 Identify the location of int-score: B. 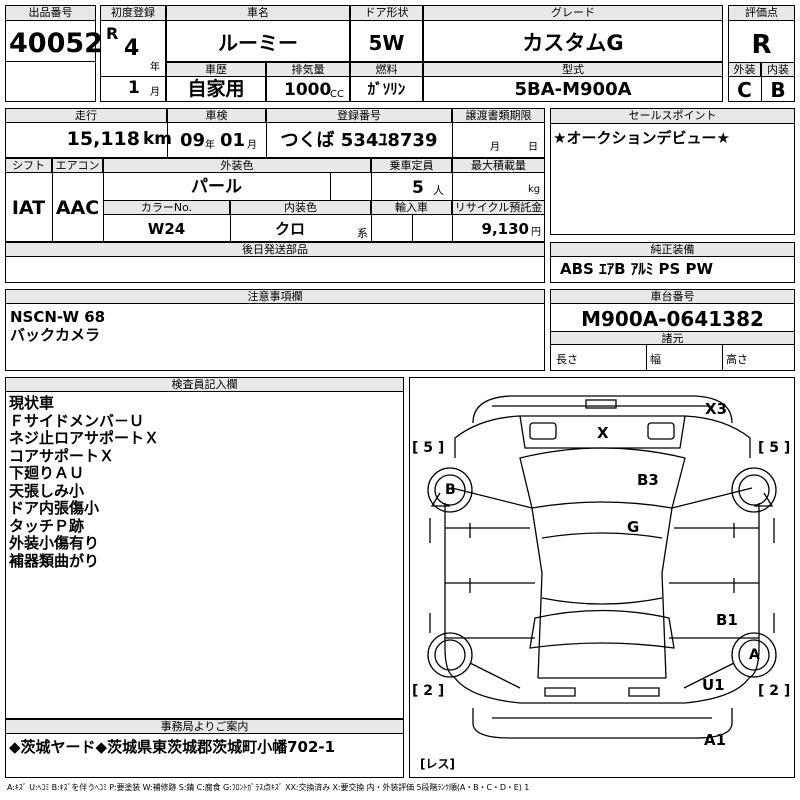
(778, 90).